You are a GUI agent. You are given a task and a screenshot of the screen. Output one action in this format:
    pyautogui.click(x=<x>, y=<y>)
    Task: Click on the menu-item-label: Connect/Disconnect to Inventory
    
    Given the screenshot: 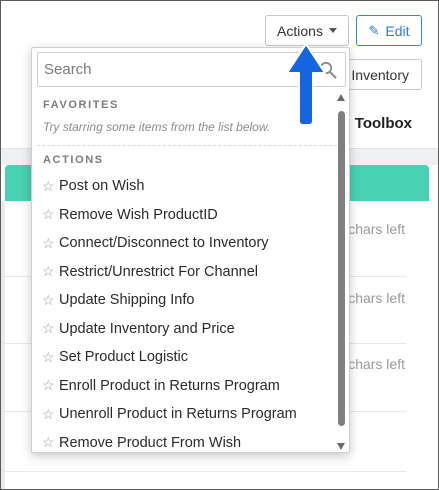 What is the action you would take?
    pyautogui.click(x=164, y=243)
    